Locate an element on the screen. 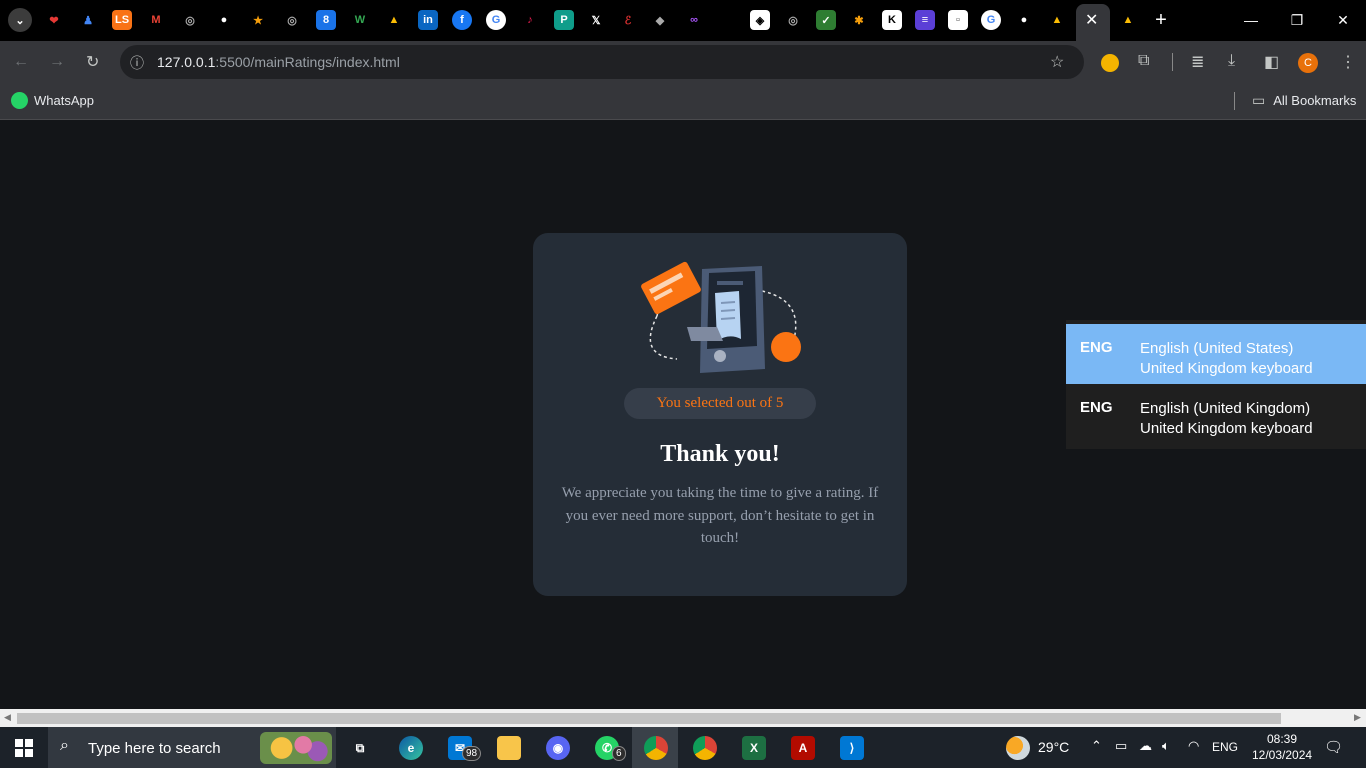 Image resolution: width=1366 pixels, height=768 pixels. tab-favicon-link-icon: ∞ is located at coordinates (694, 20).